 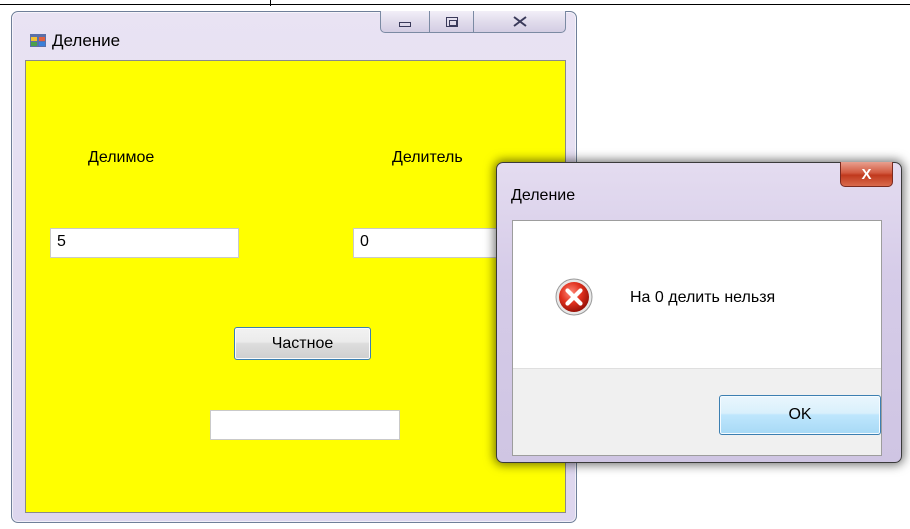 What do you see at coordinates (144, 243) in the screenshot?
I see `dividend-input: 5` at bounding box center [144, 243].